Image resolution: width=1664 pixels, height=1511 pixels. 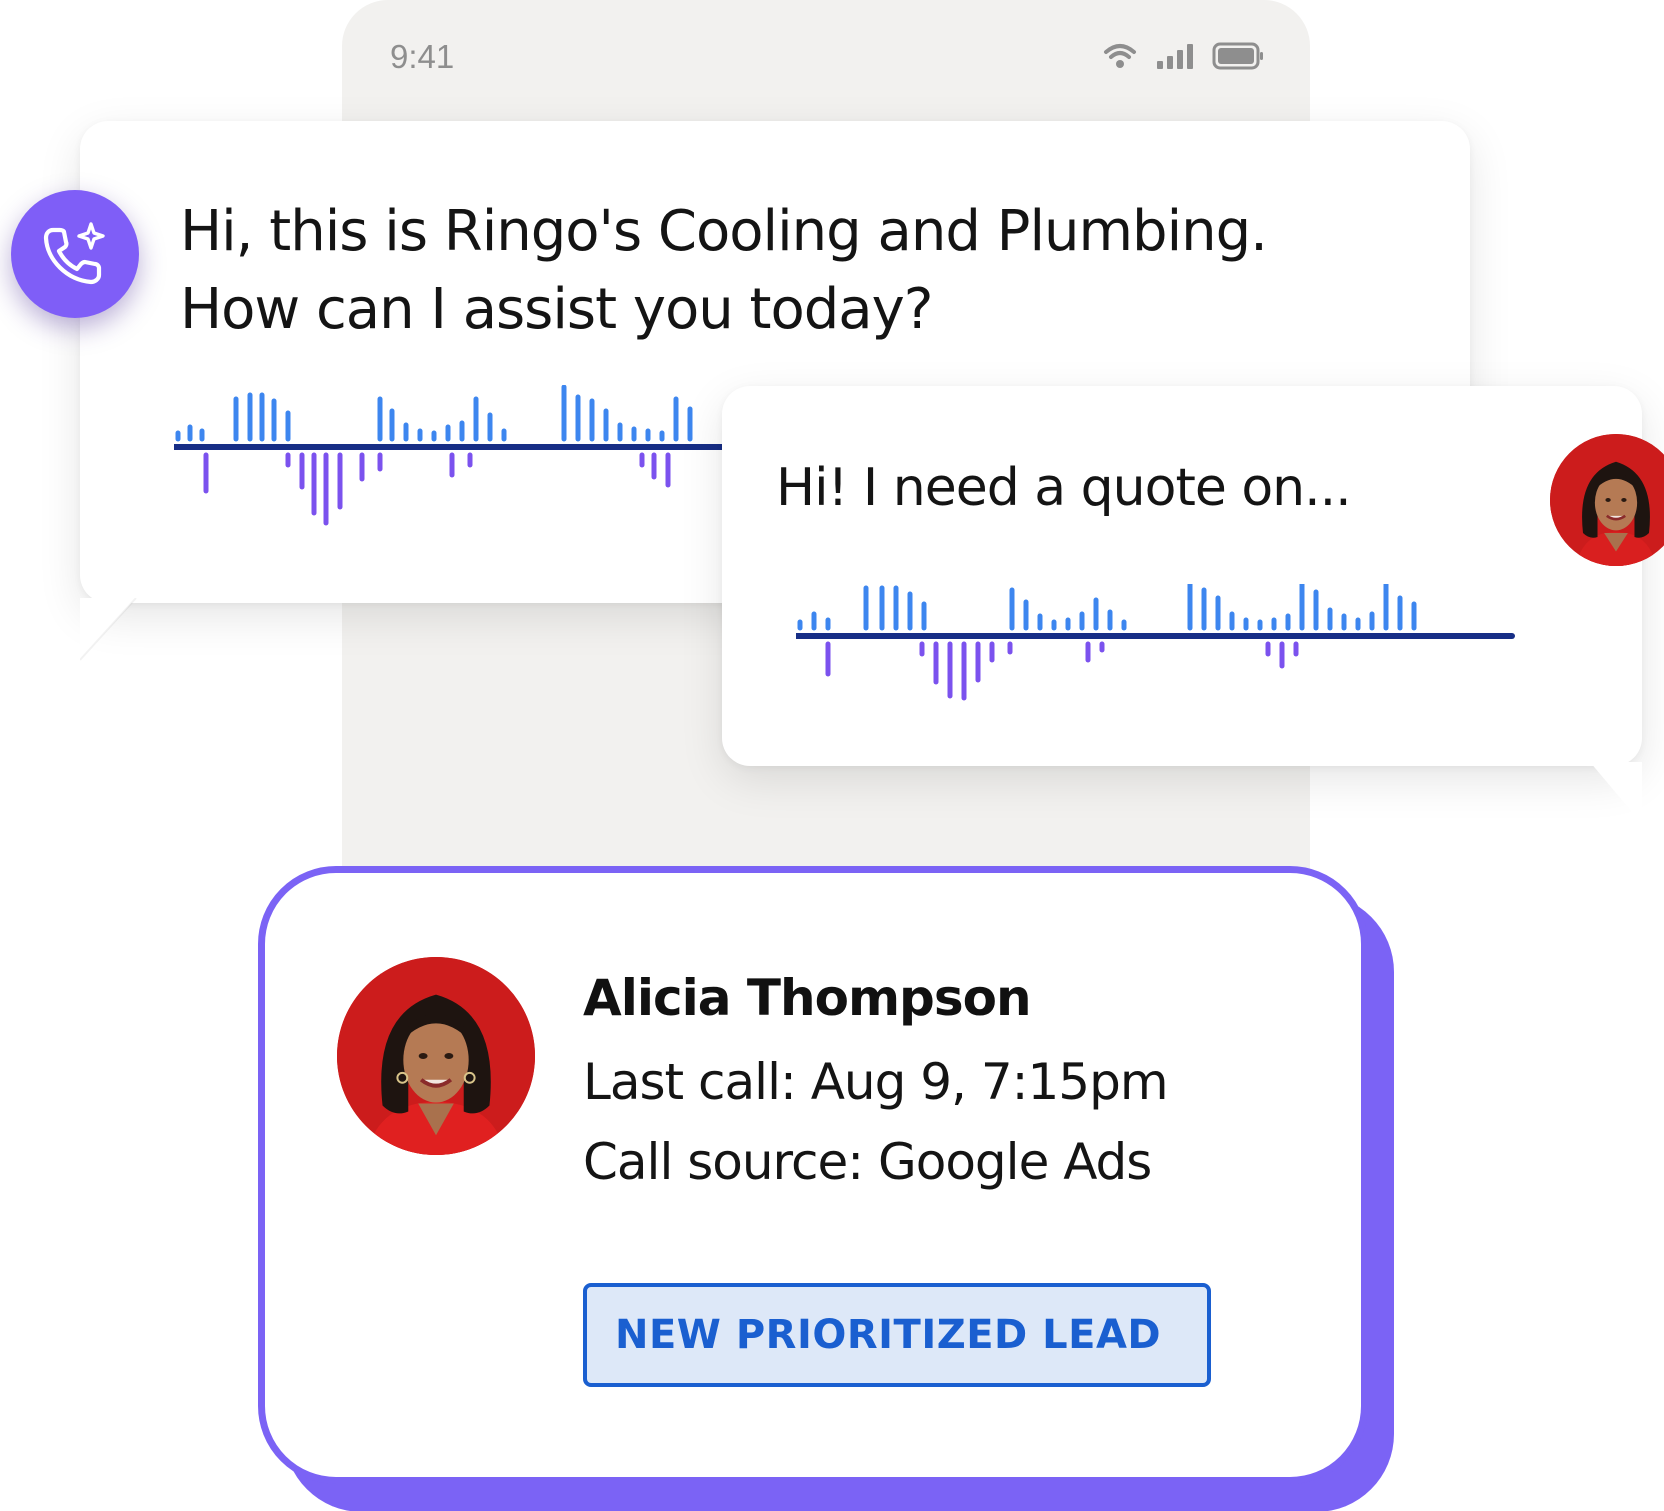 What do you see at coordinates (1155, 642) in the screenshot?
I see `caller-audio-waveform` at bounding box center [1155, 642].